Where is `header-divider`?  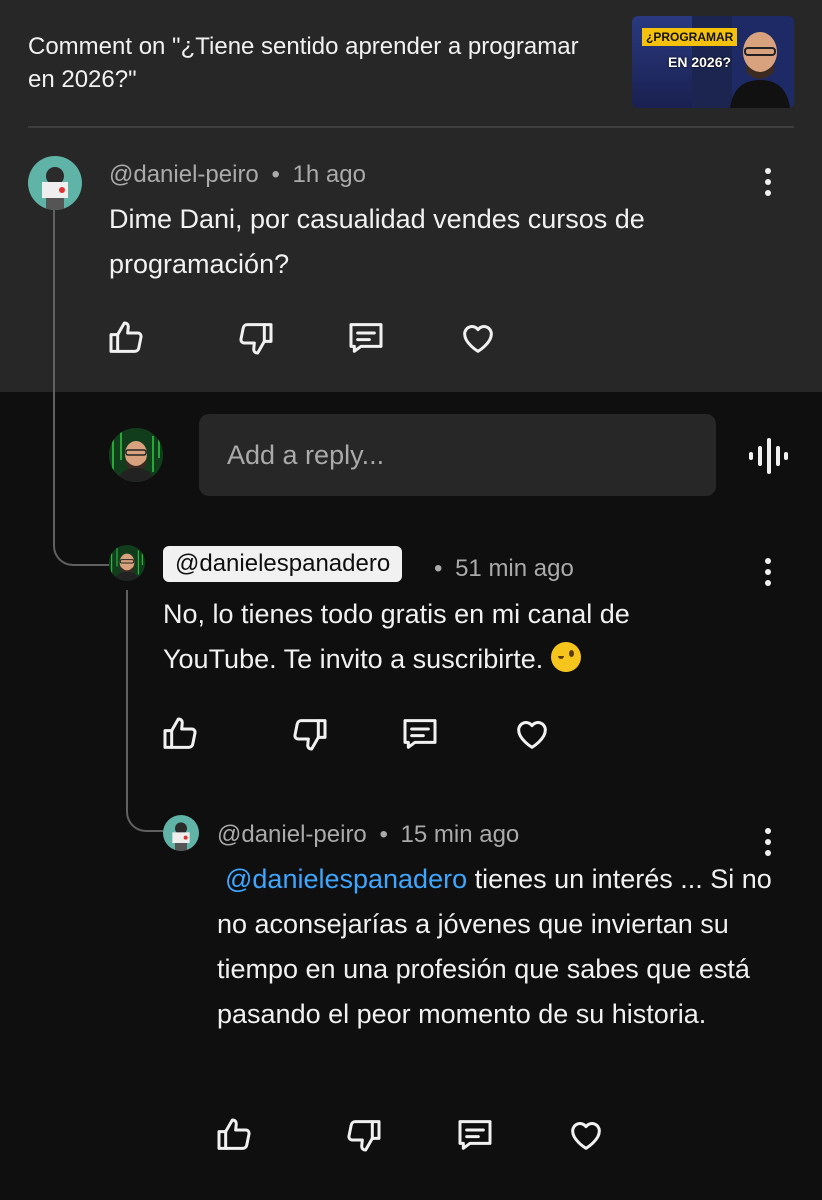 header-divider is located at coordinates (411, 127).